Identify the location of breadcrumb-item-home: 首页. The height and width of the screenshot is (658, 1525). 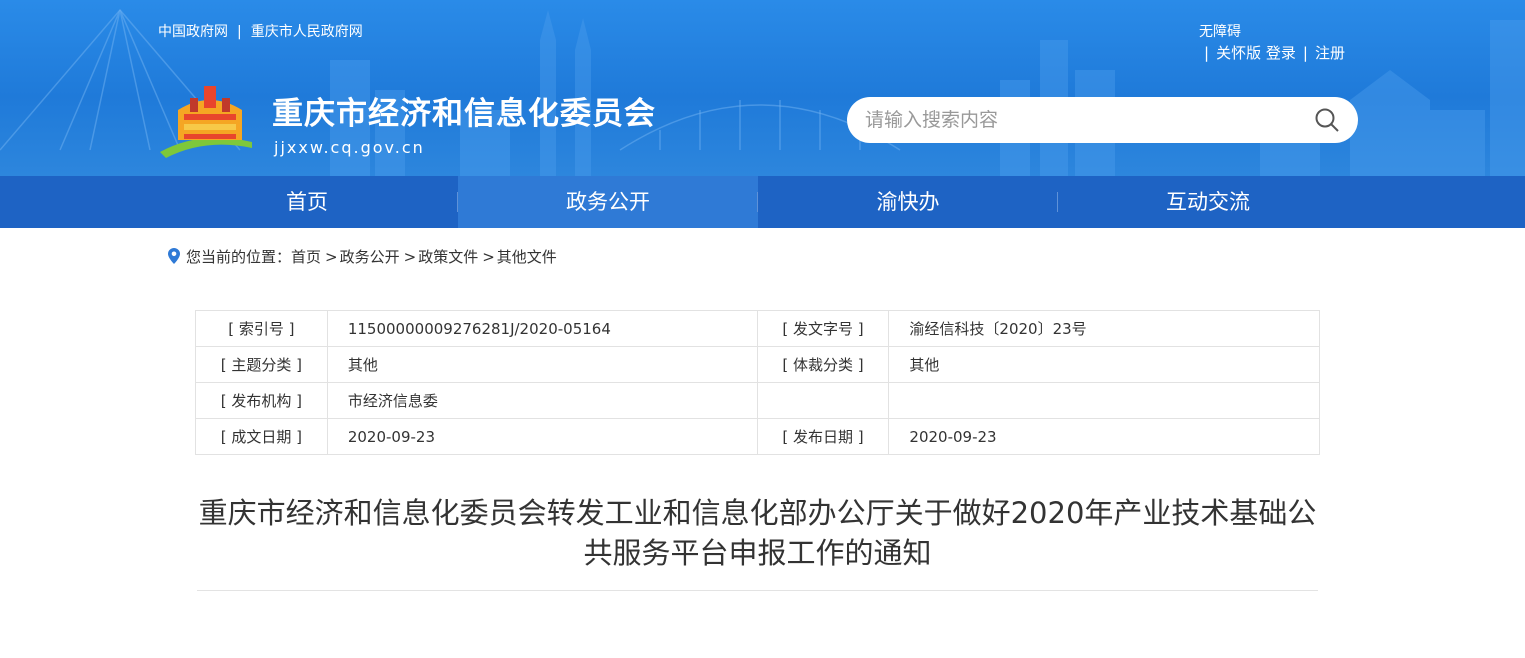
(306, 257).